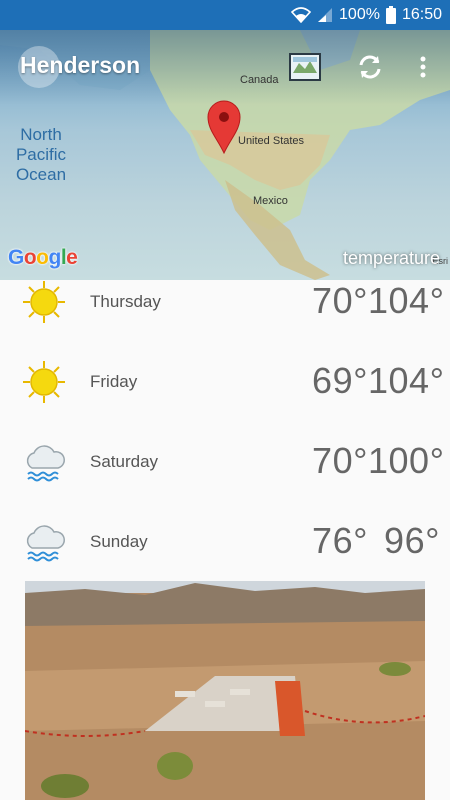 The width and height of the screenshot is (450, 800). I want to click on city-title: Henderson, so click(80, 65).